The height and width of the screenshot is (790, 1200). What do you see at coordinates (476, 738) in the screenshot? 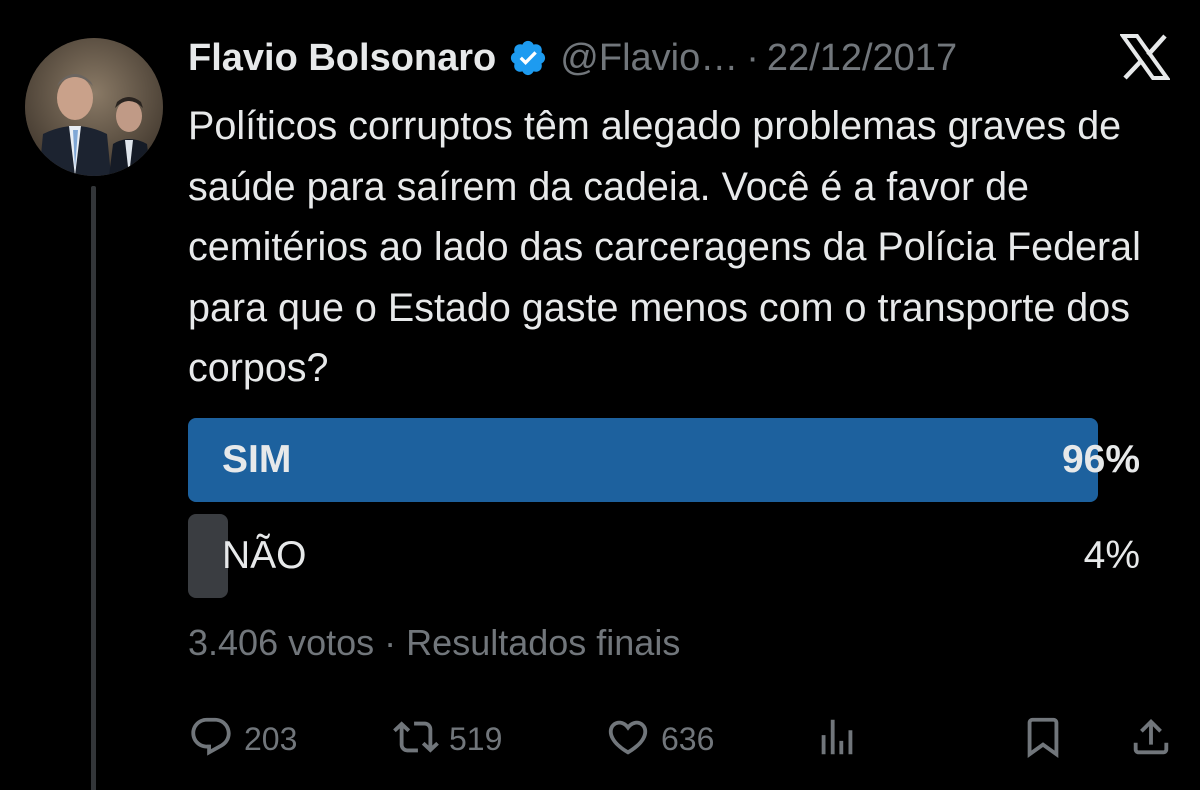
I see `repost-count: 519` at bounding box center [476, 738].